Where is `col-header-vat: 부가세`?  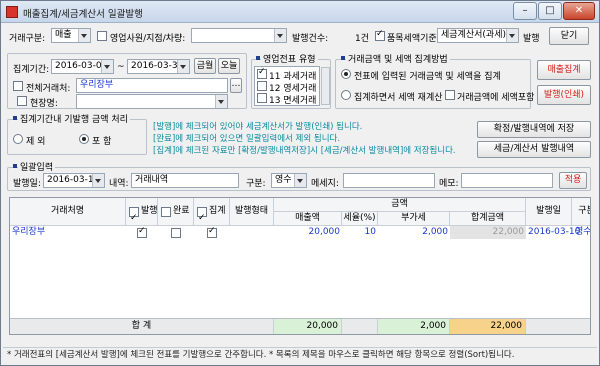
col-header-vat: 부가세 is located at coordinates (414, 219).